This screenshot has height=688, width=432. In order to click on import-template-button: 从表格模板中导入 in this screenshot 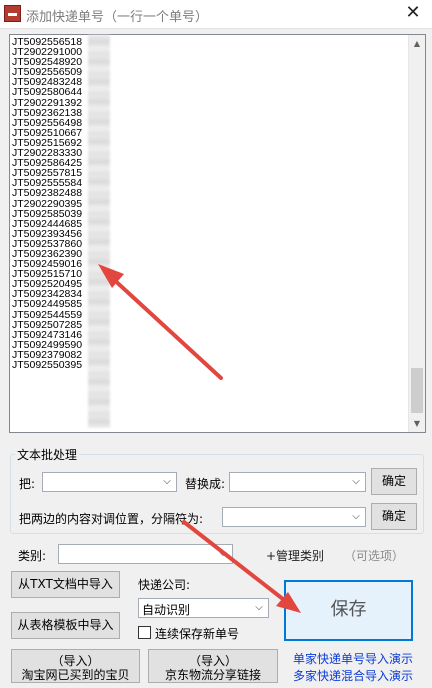, I will do `click(65, 625)`.